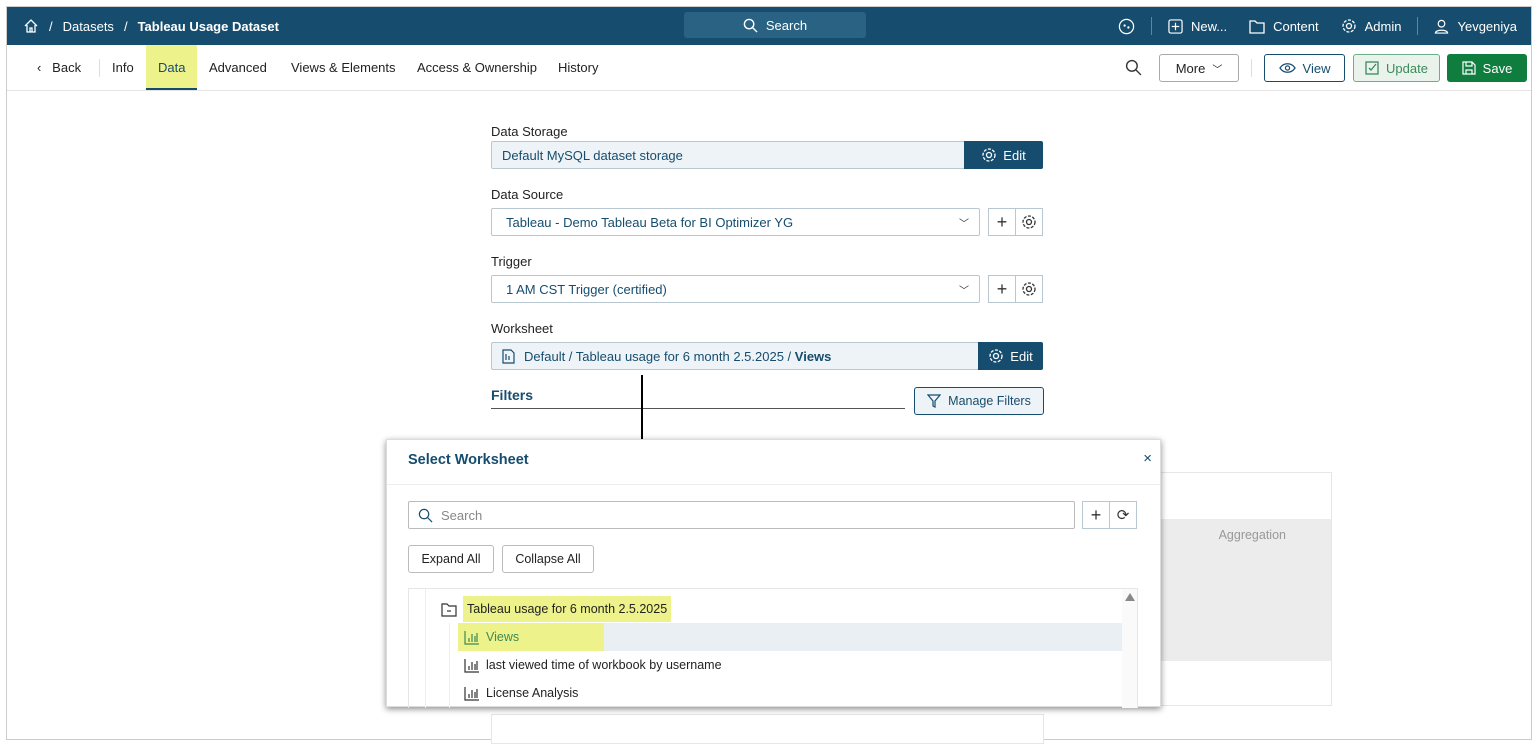 The image size is (1538, 744). What do you see at coordinates (1371, 26) in the screenshot?
I see `admin-button: Admin` at bounding box center [1371, 26].